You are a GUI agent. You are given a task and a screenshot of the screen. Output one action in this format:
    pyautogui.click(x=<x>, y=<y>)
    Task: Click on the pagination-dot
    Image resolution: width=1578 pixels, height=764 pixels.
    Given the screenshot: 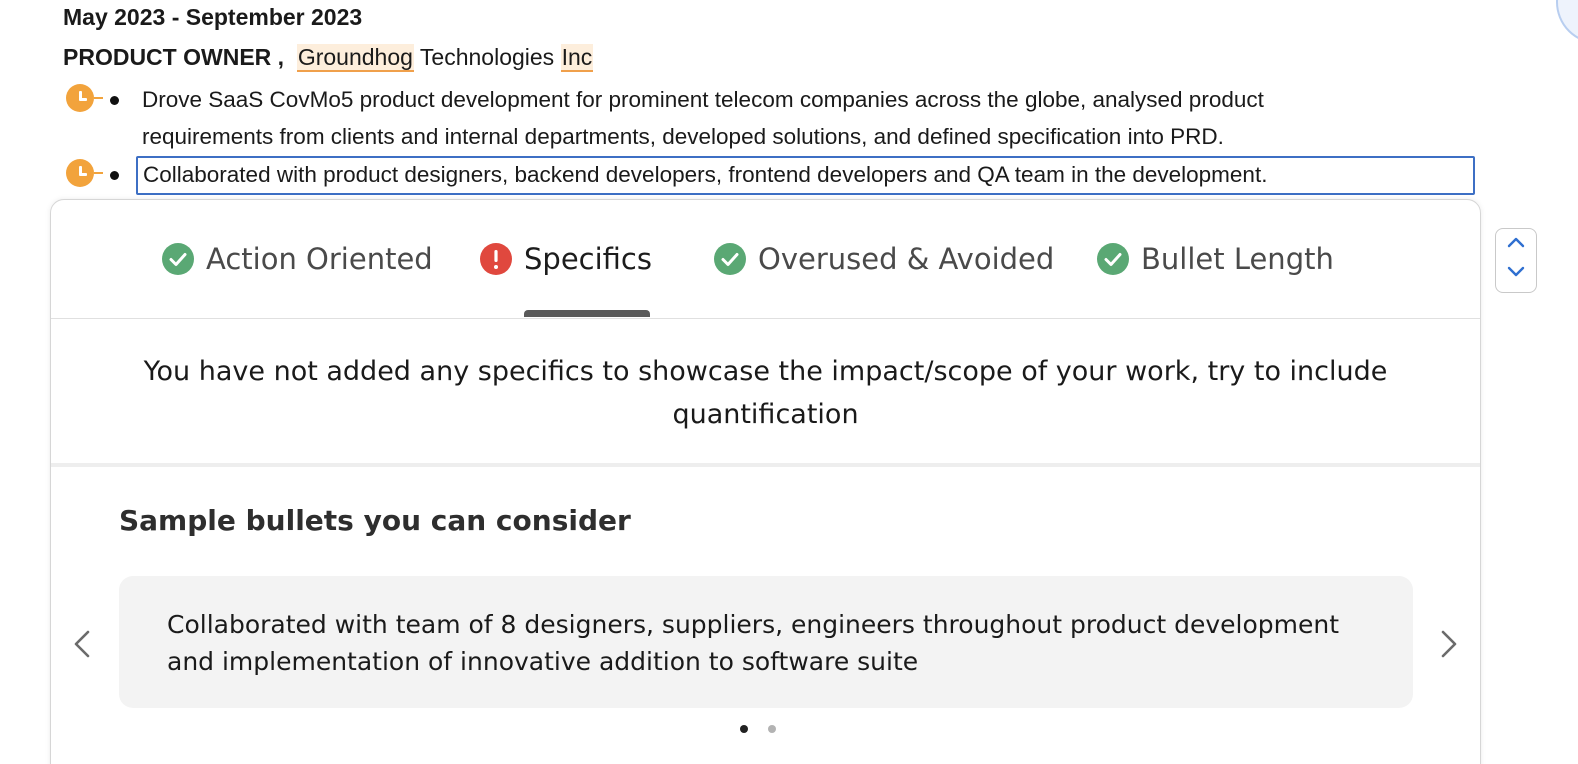 What is the action you would take?
    pyautogui.click(x=772, y=729)
    